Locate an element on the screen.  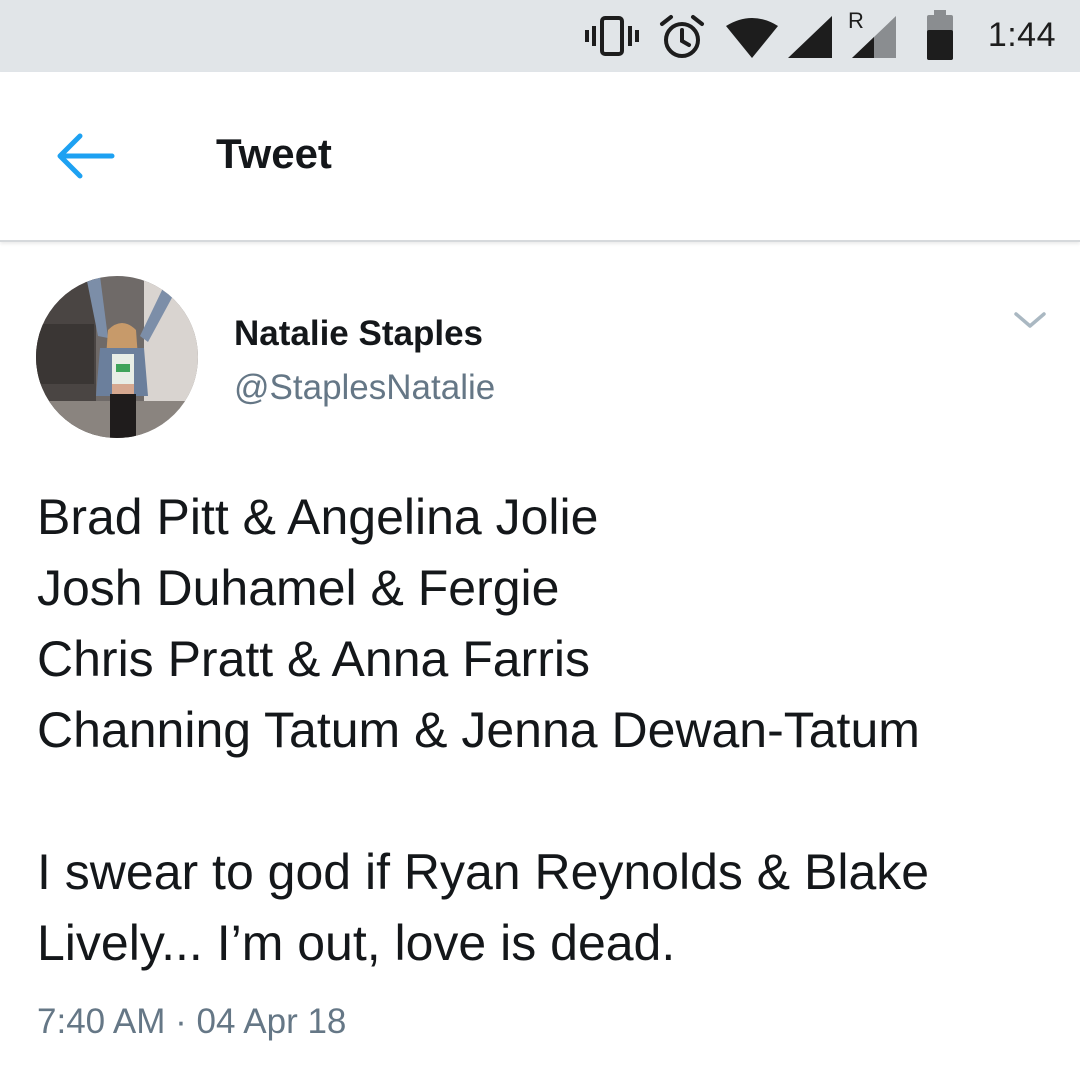
tweet-text-line: Brad Pitt & Angelina Jolie is located at coordinates (318, 517).